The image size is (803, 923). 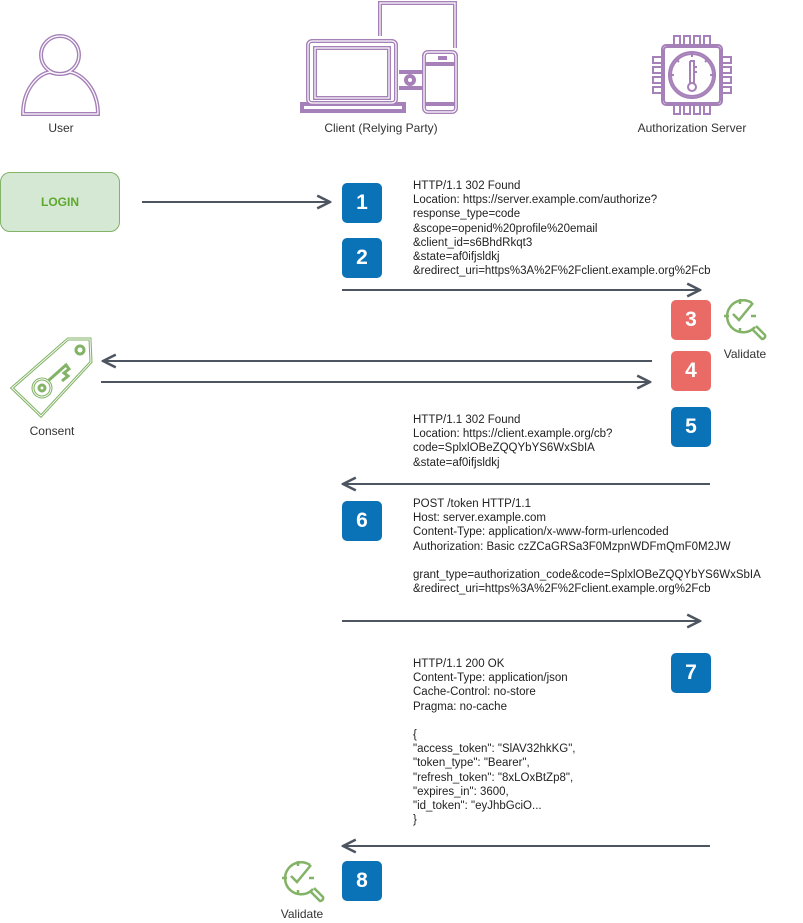 I want to click on client-devices-icon, so click(x=379, y=57).